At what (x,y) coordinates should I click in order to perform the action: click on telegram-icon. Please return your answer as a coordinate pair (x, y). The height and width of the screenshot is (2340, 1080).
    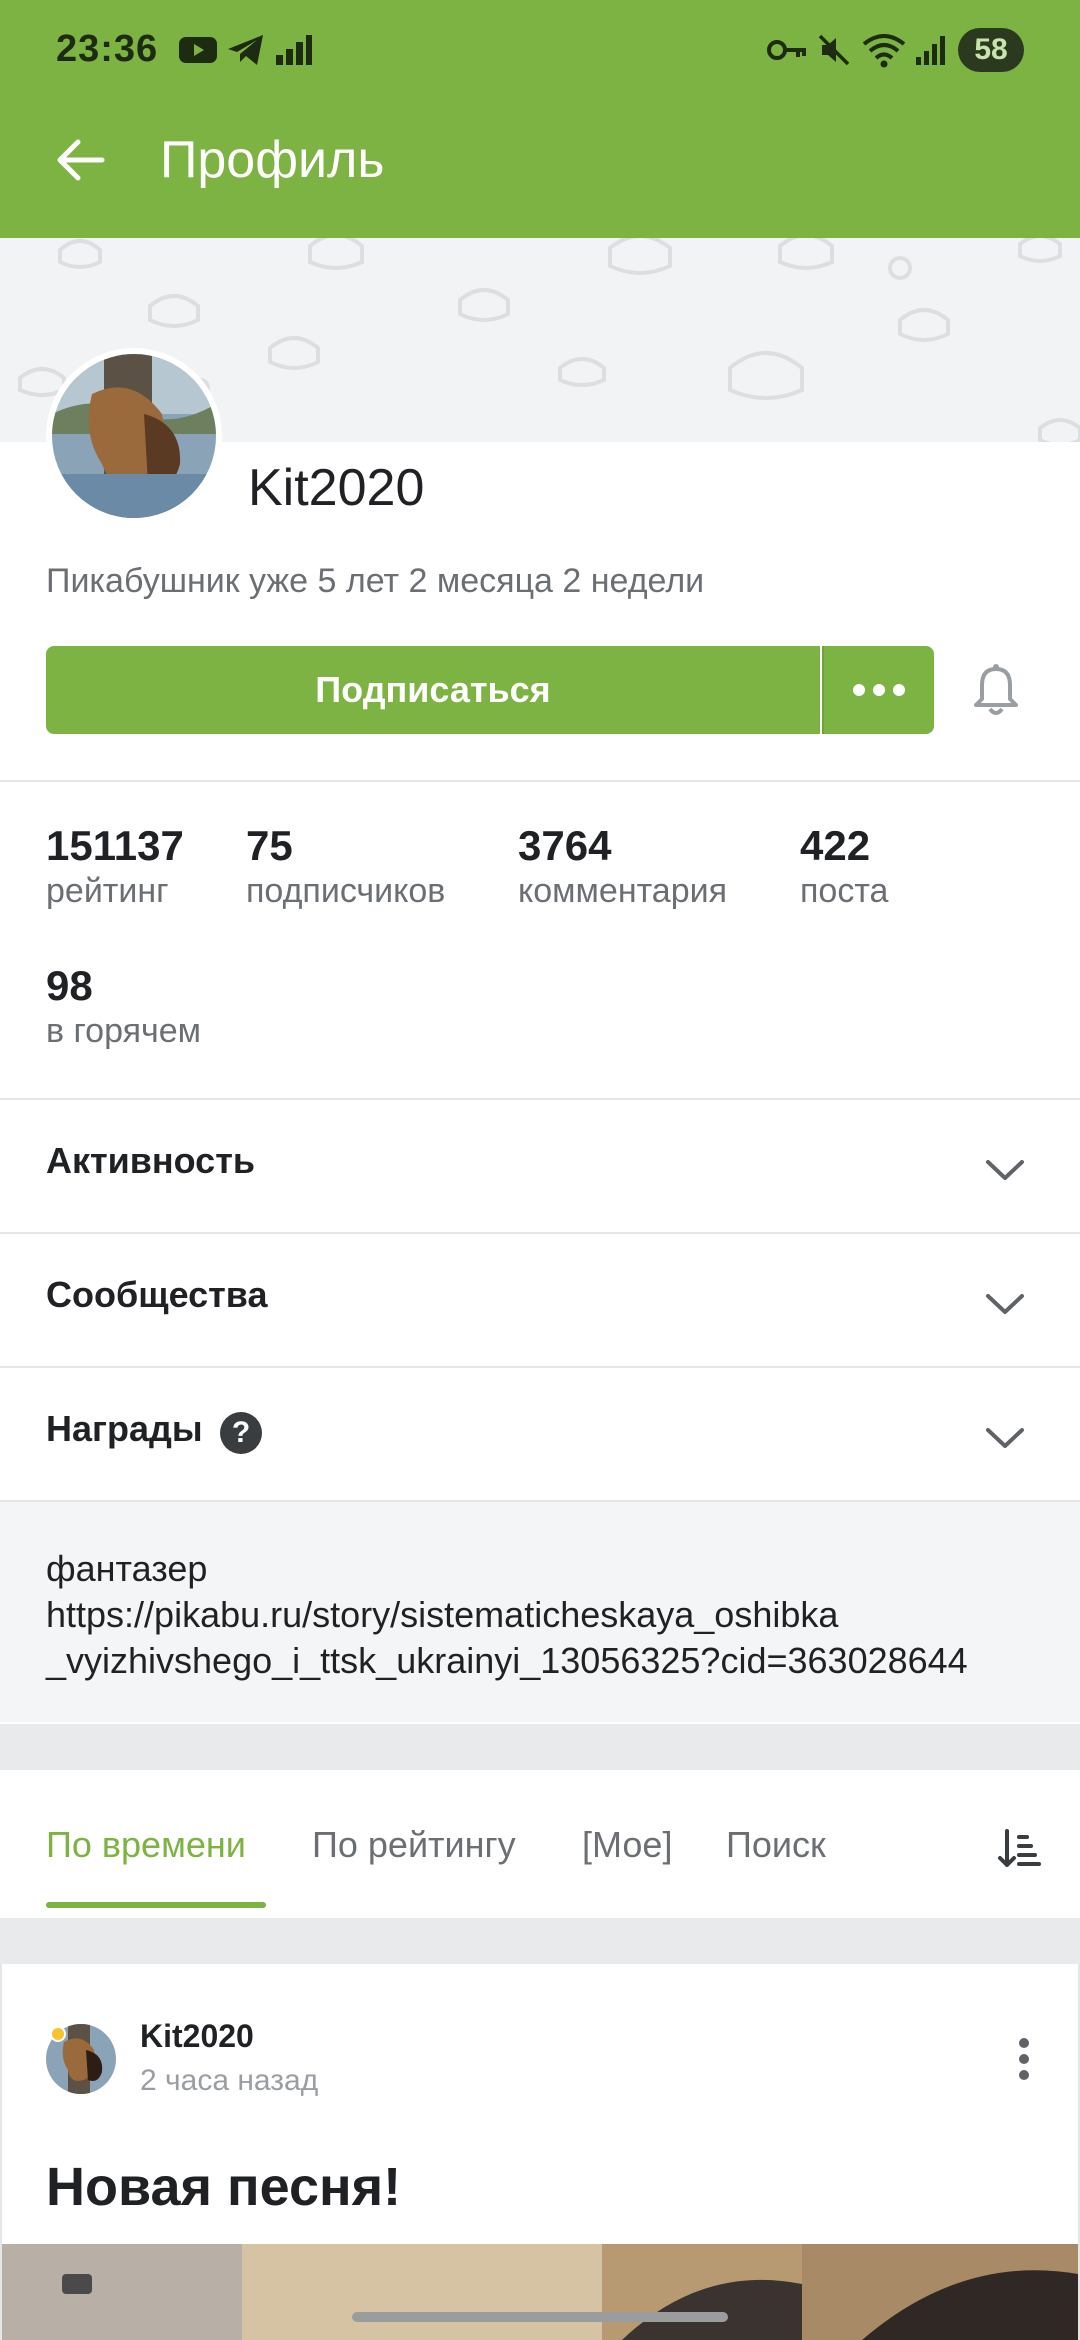
    Looking at the image, I should click on (246, 50).